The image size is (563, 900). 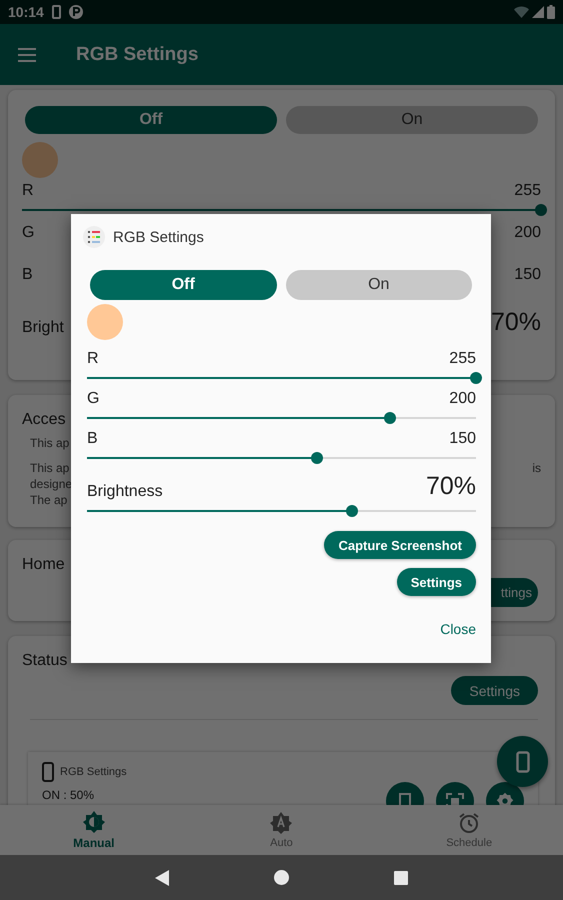 I want to click on nav-tab: Manual, so click(x=94, y=830).